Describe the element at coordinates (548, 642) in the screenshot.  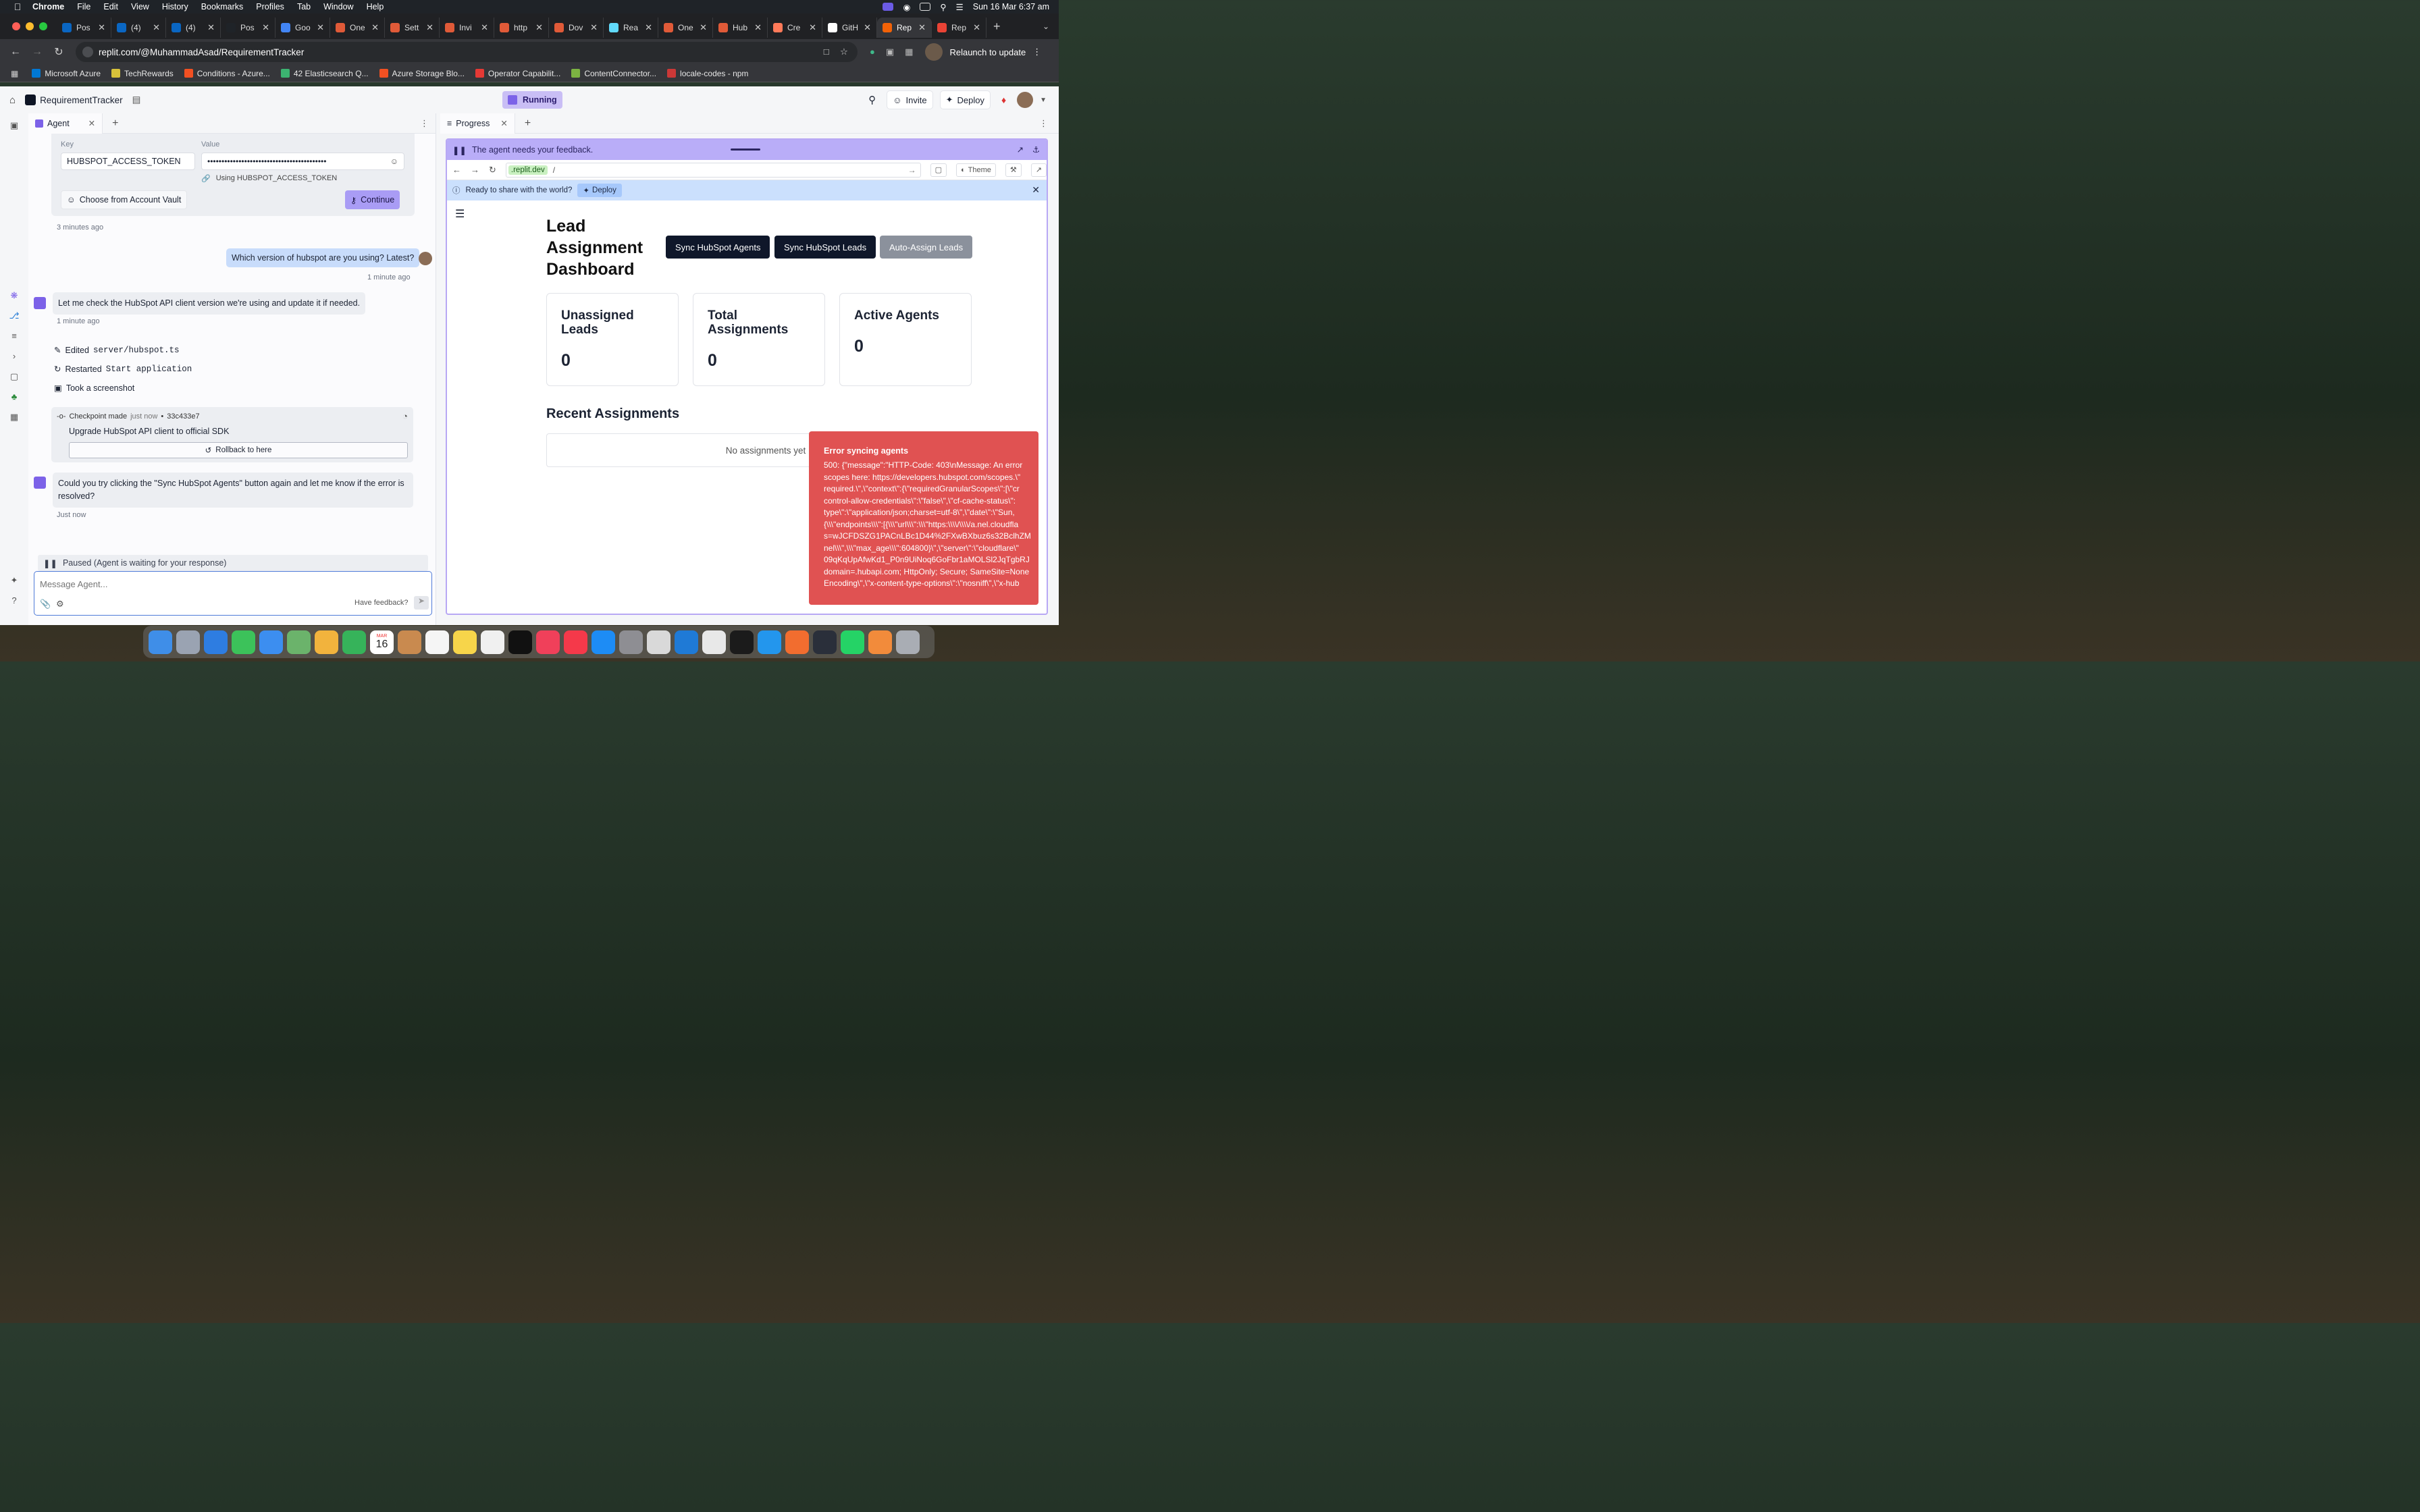
I see `music-icon` at that location.